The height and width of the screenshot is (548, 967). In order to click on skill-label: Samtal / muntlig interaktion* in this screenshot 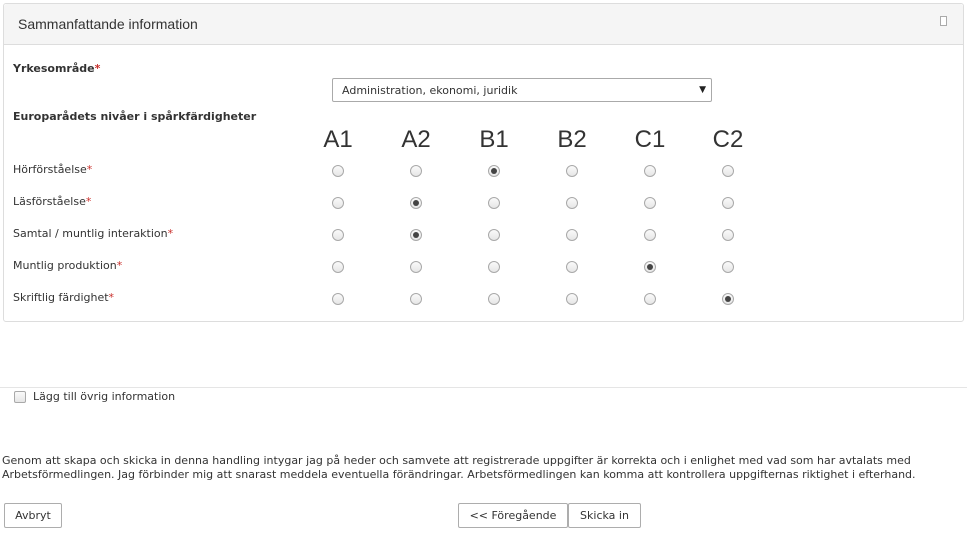, I will do `click(93, 233)`.